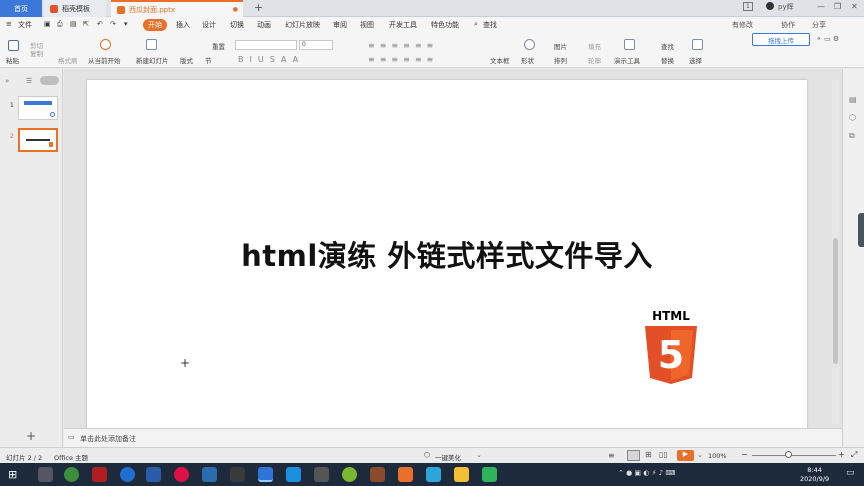  Describe the element at coordinates (113, 24) in the screenshot. I see `redo-icon: ↷` at that location.